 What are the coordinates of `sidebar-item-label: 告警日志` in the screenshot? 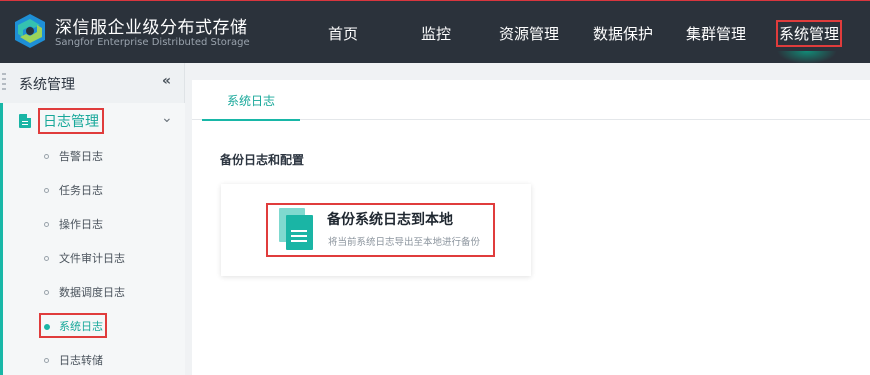 It's located at (81, 156).